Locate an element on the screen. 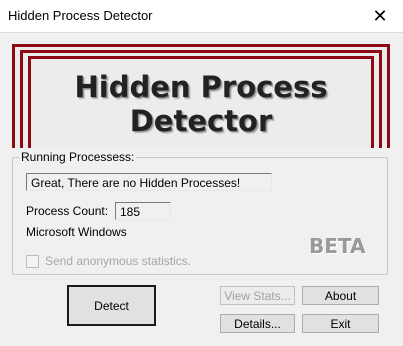  close-icon: ✕ is located at coordinates (380, 15).